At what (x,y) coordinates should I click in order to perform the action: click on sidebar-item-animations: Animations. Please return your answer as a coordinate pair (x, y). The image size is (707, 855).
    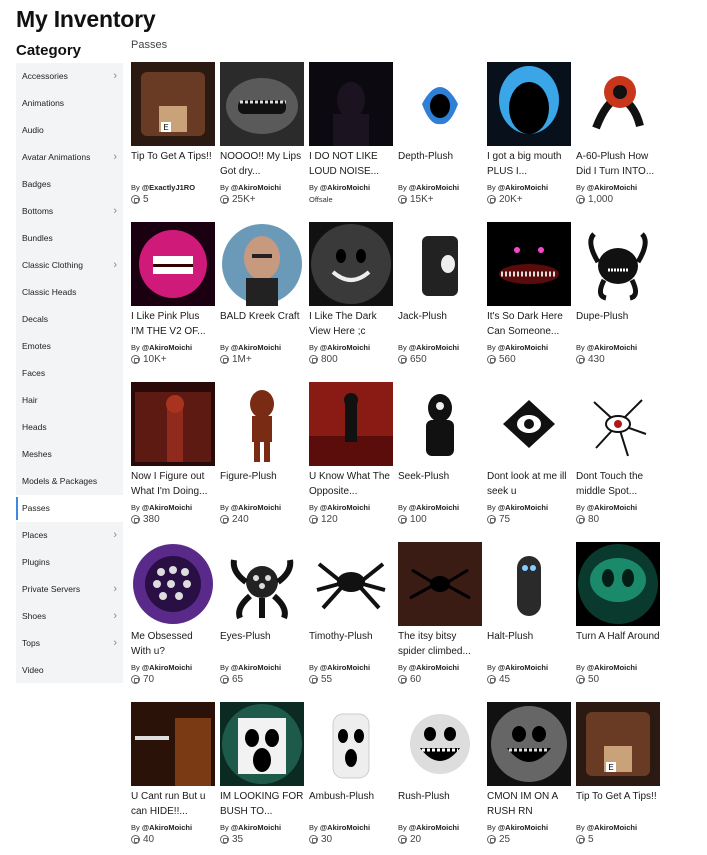
    Looking at the image, I should click on (69, 103).